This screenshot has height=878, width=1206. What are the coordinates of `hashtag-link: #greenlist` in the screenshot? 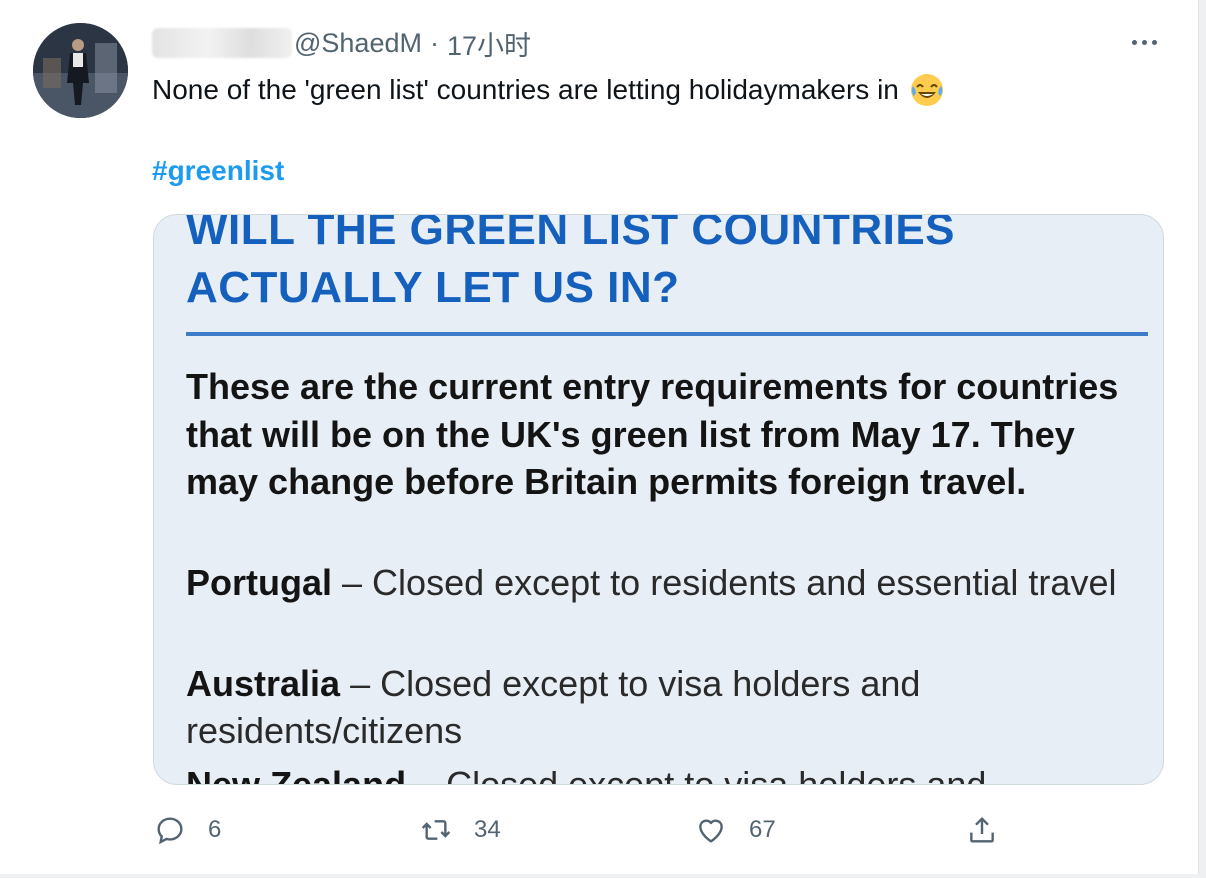 It's located at (218, 171).